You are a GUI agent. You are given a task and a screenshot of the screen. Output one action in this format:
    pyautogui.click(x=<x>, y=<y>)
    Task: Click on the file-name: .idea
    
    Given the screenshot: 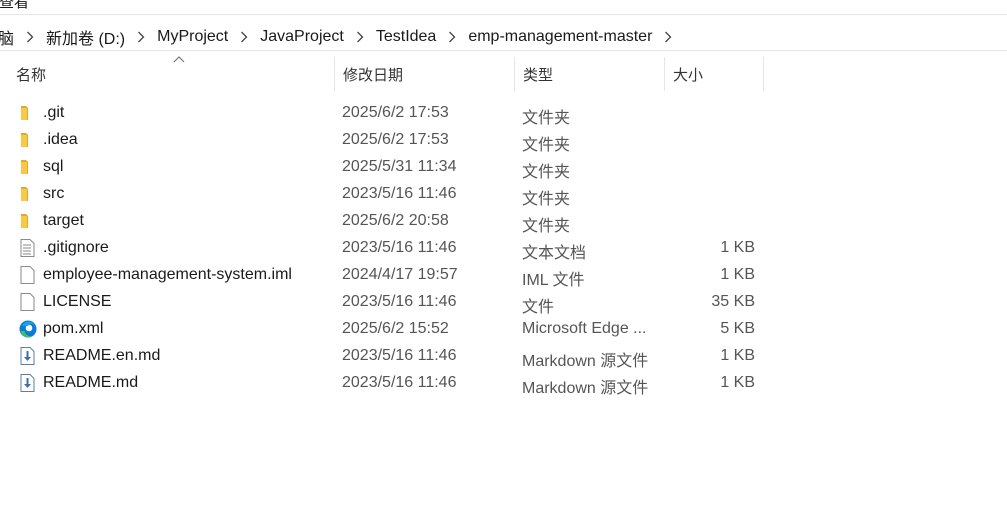 What is the action you would take?
    pyautogui.click(x=60, y=139)
    